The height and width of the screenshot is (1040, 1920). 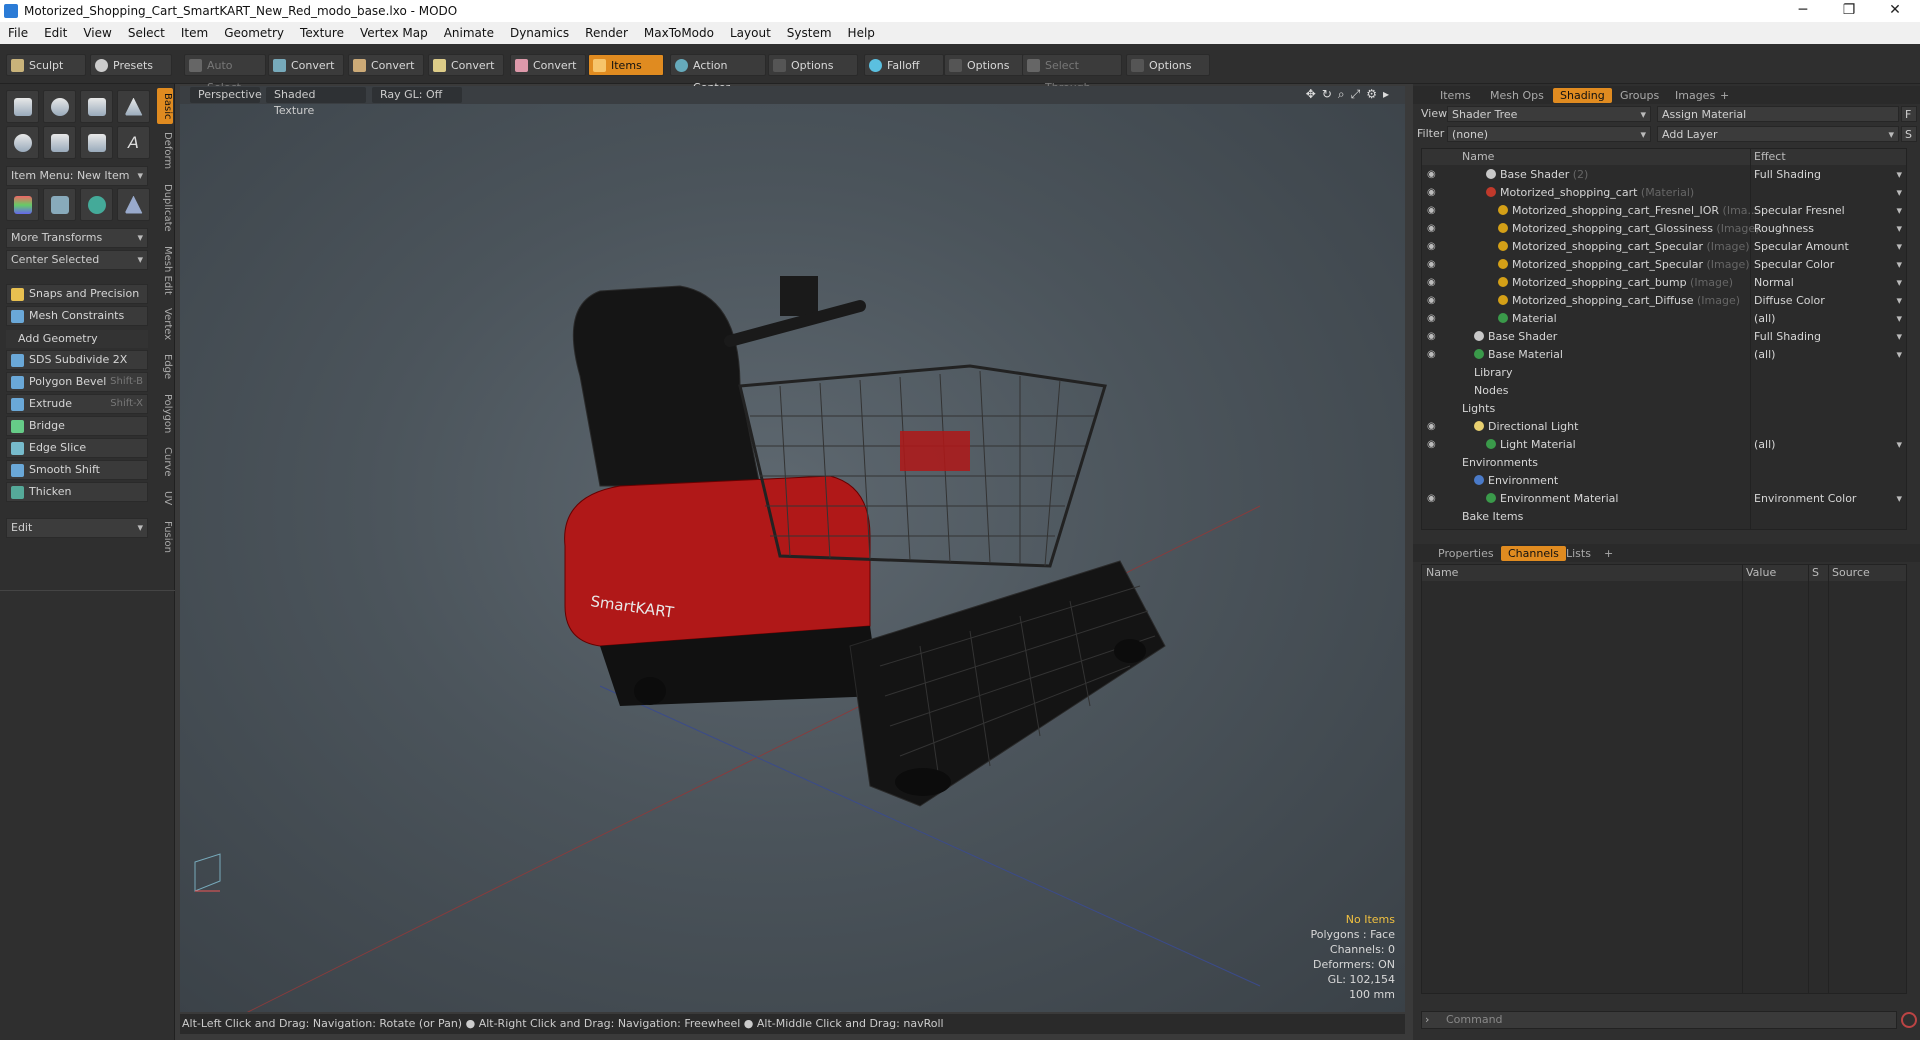 What do you see at coordinates (1909, 134) in the screenshot?
I see `s-button: S` at bounding box center [1909, 134].